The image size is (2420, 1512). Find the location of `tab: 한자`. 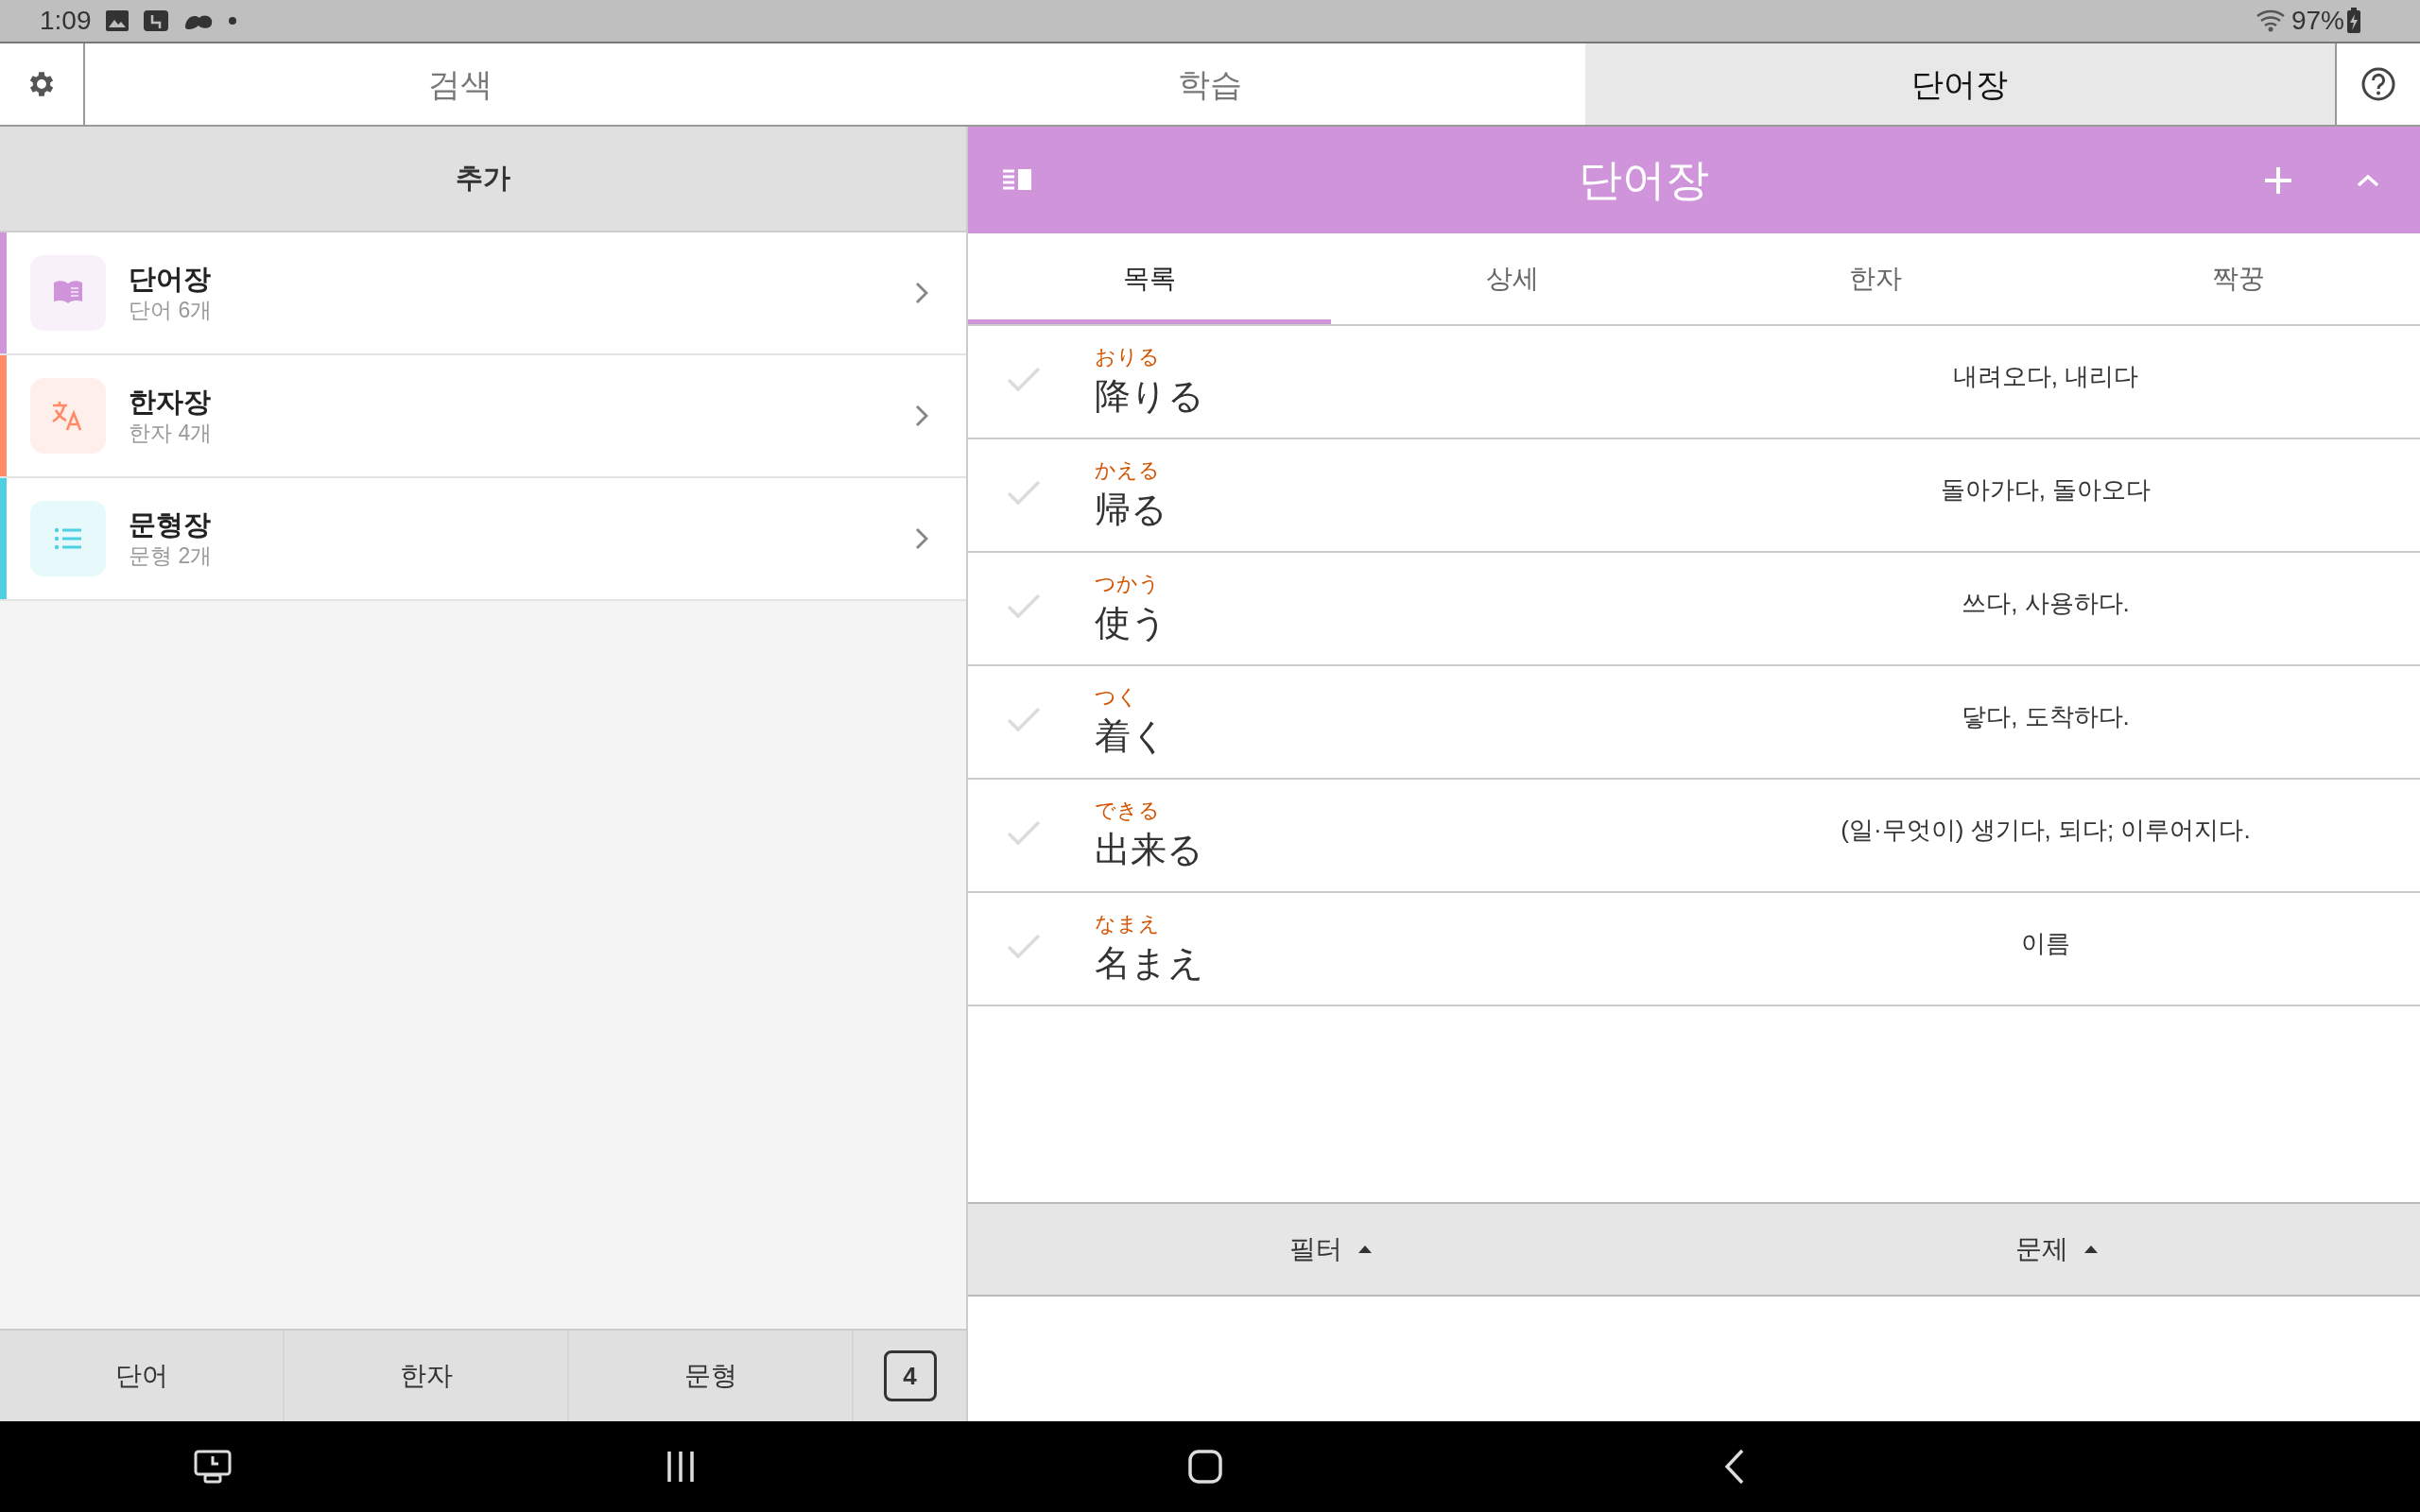

tab: 한자 is located at coordinates (1875, 278).